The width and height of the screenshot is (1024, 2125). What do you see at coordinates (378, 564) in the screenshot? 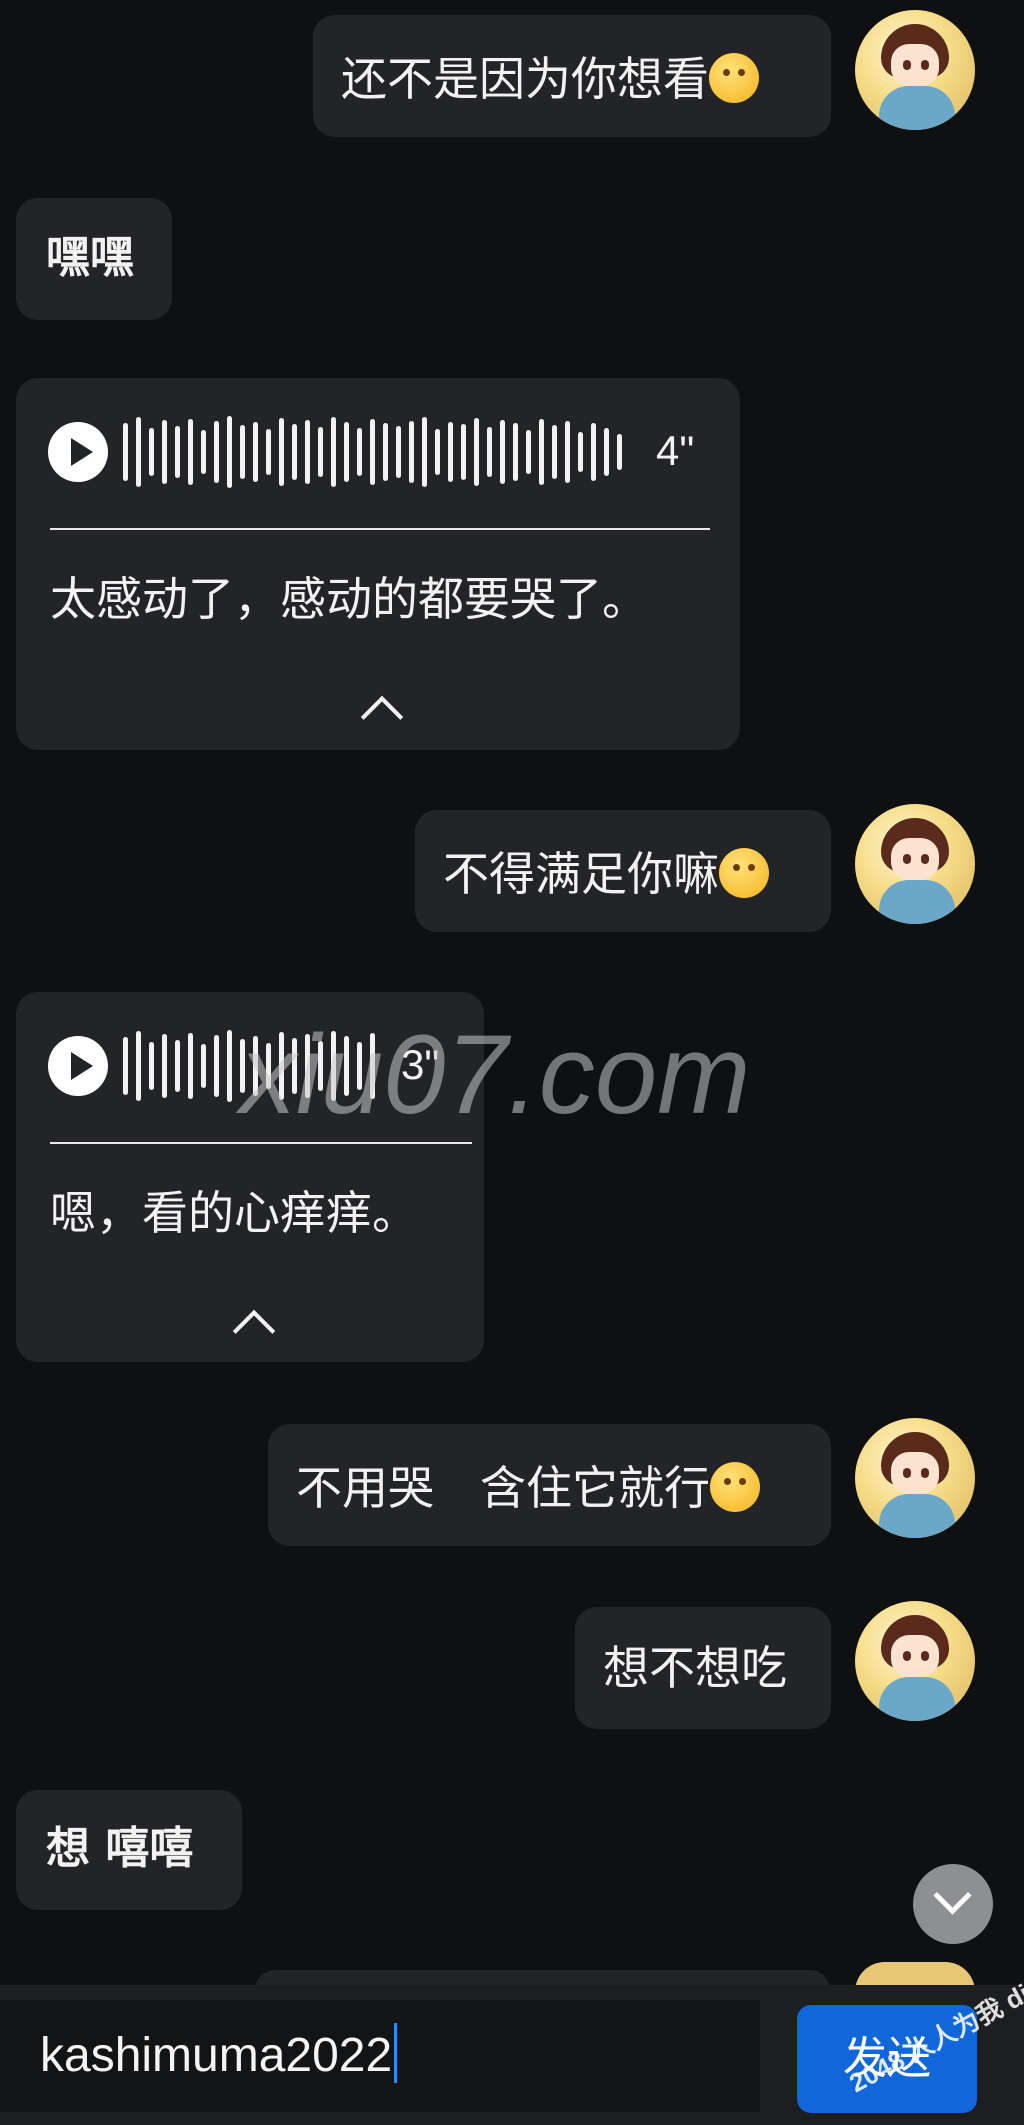
I see `voice-message-bubble: 4" 太感动了，感动的都要哭了。` at bounding box center [378, 564].